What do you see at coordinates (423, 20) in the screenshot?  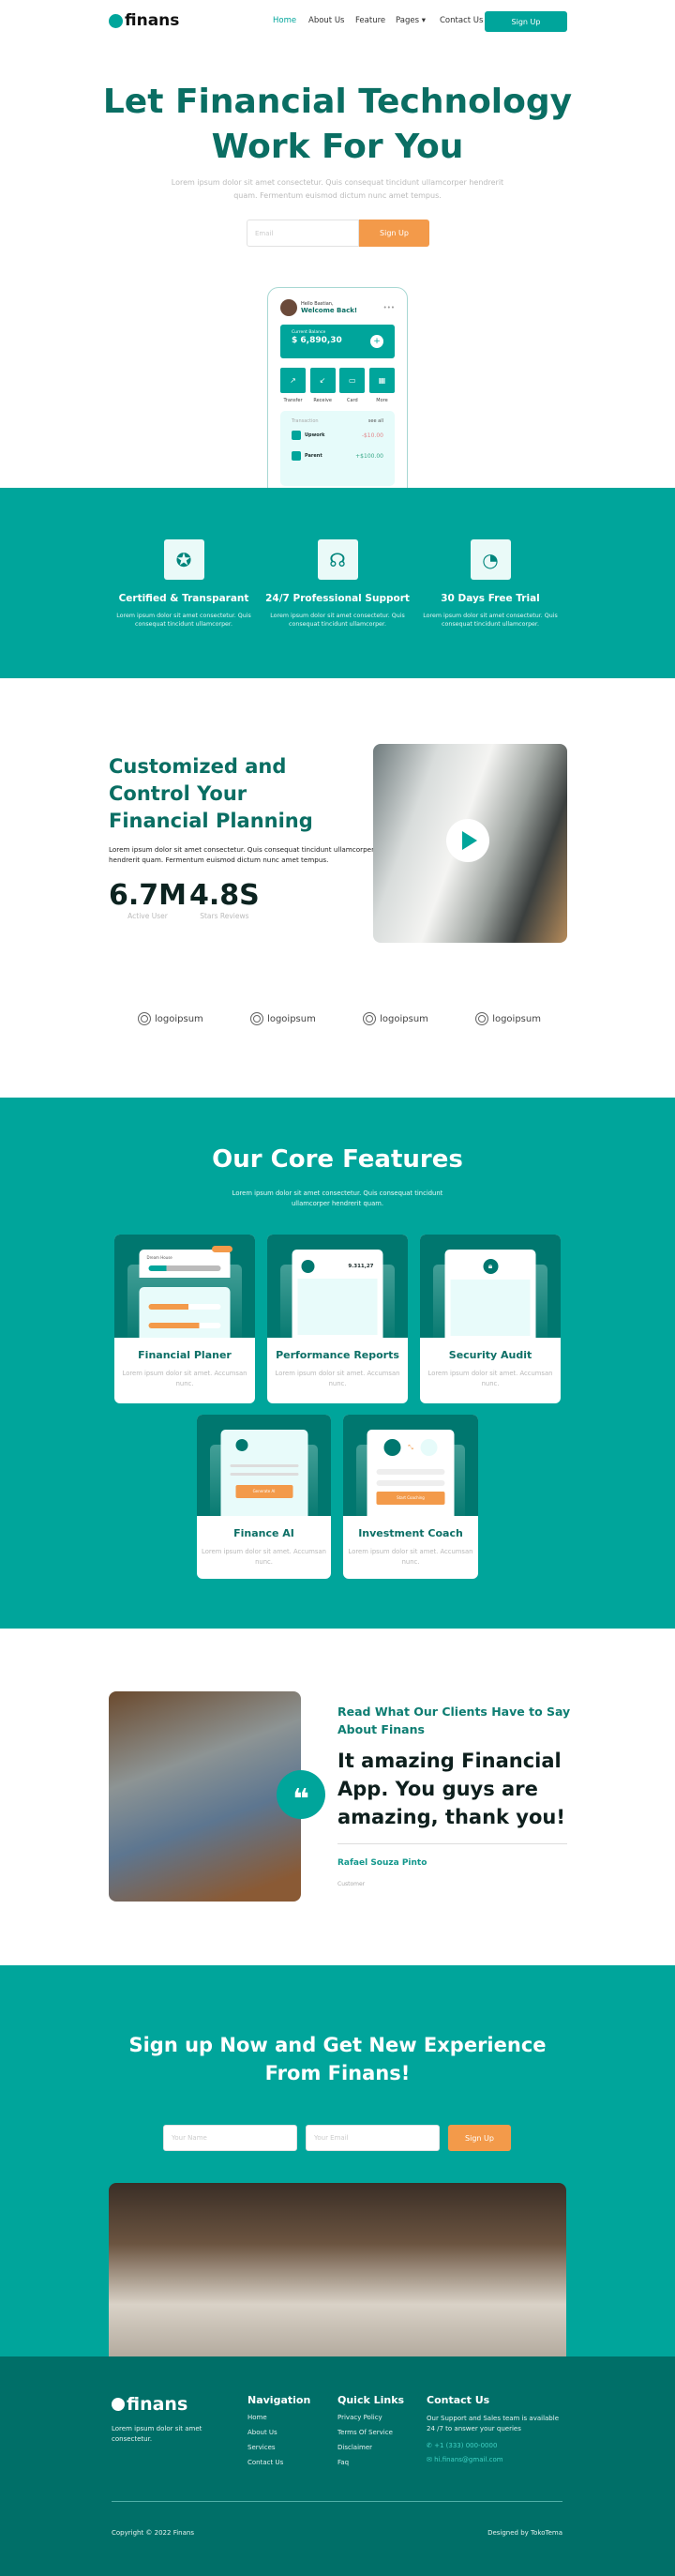 I see `chevron-down-icon: ▾` at bounding box center [423, 20].